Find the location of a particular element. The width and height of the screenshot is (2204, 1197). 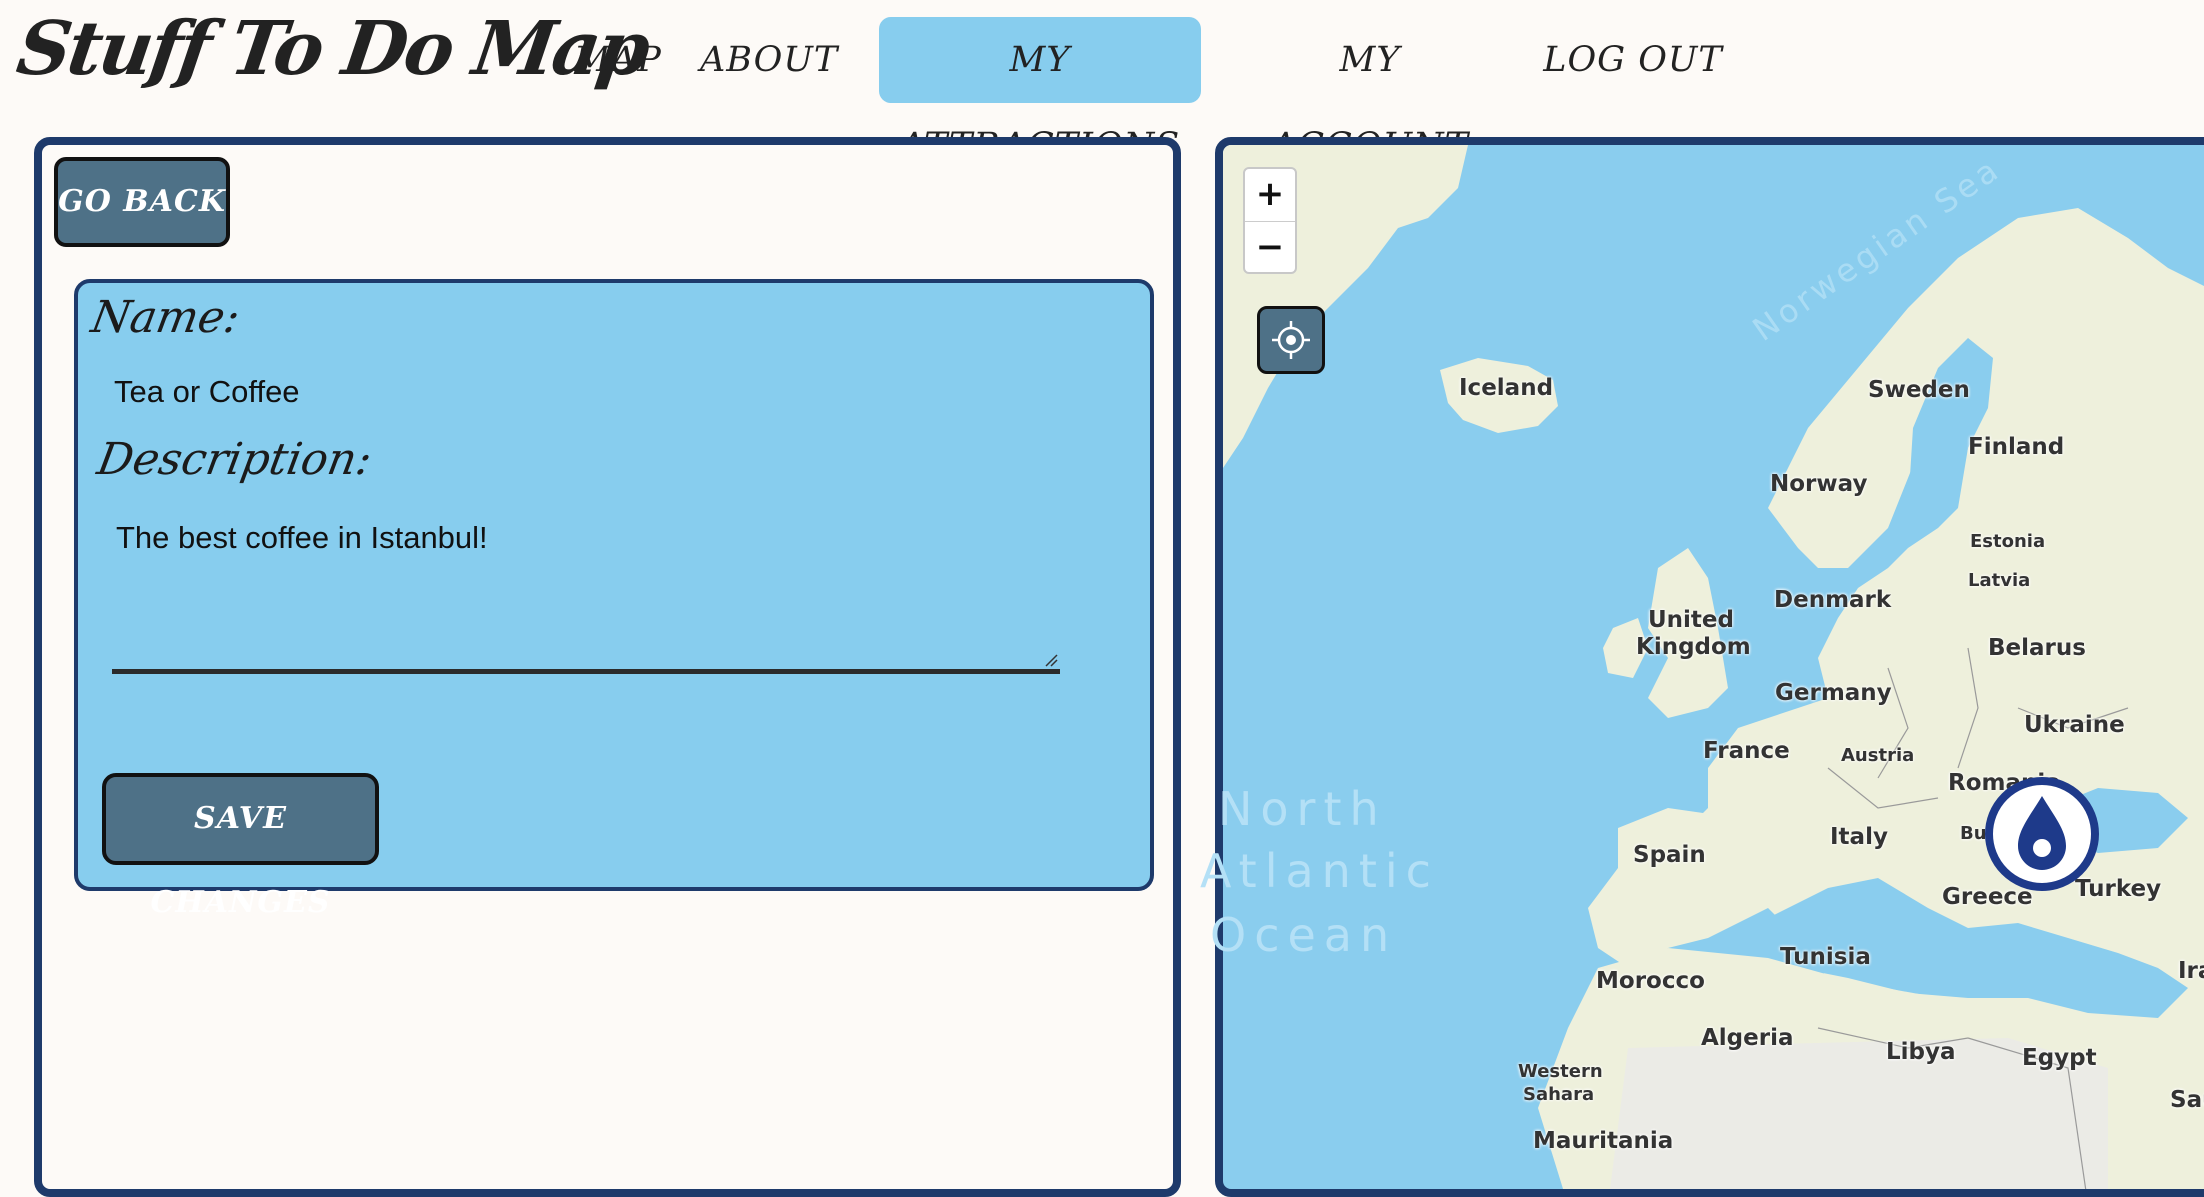

label-iceland: Iceland is located at coordinates (1506, 388).